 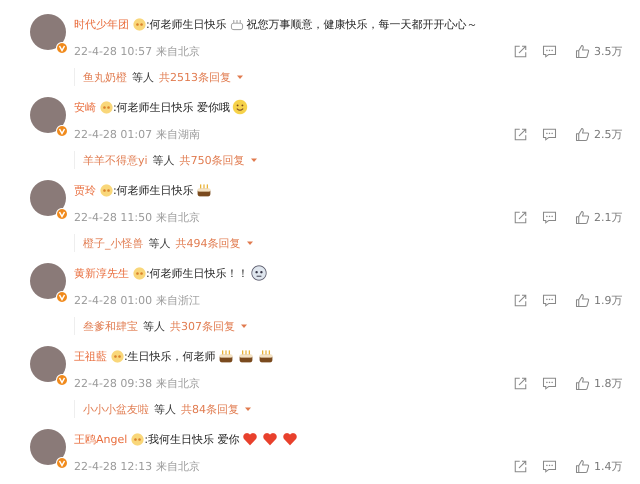 What do you see at coordinates (113, 217) in the screenshot?
I see `comment-date: 22-4-28 11:50` at bounding box center [113, 217].